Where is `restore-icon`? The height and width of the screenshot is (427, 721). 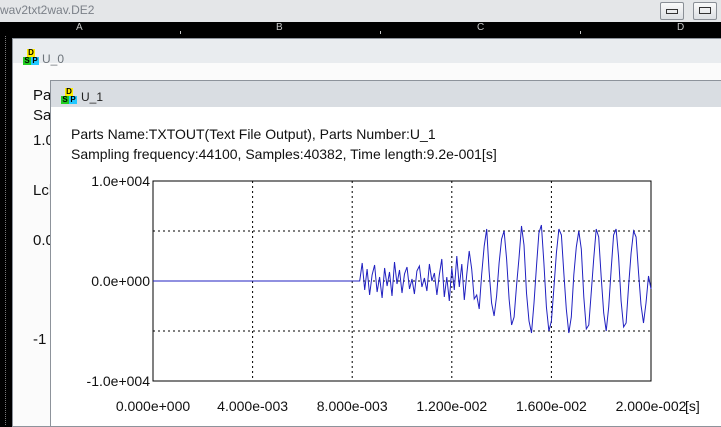
restore-icon is located at coordinates (705, 10).